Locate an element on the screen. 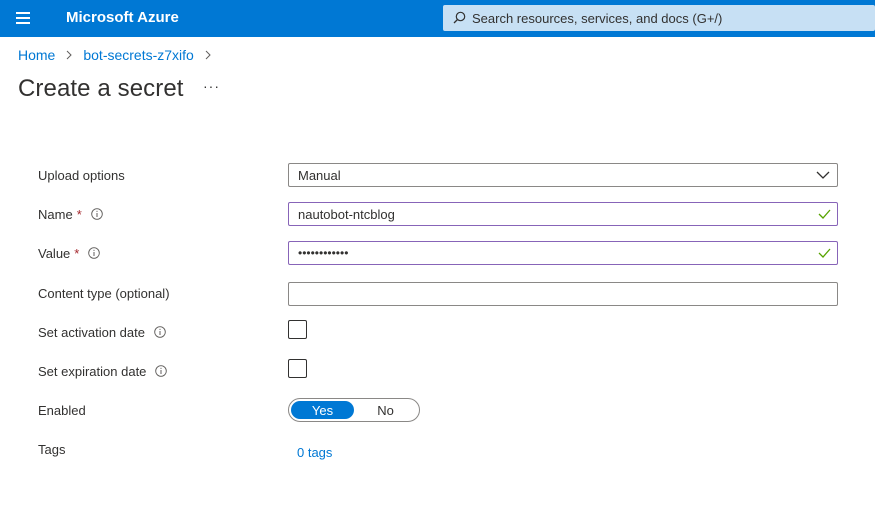 This screenshot has width=875, height=521. name-label: Name * is located at coordinates (70, 214).